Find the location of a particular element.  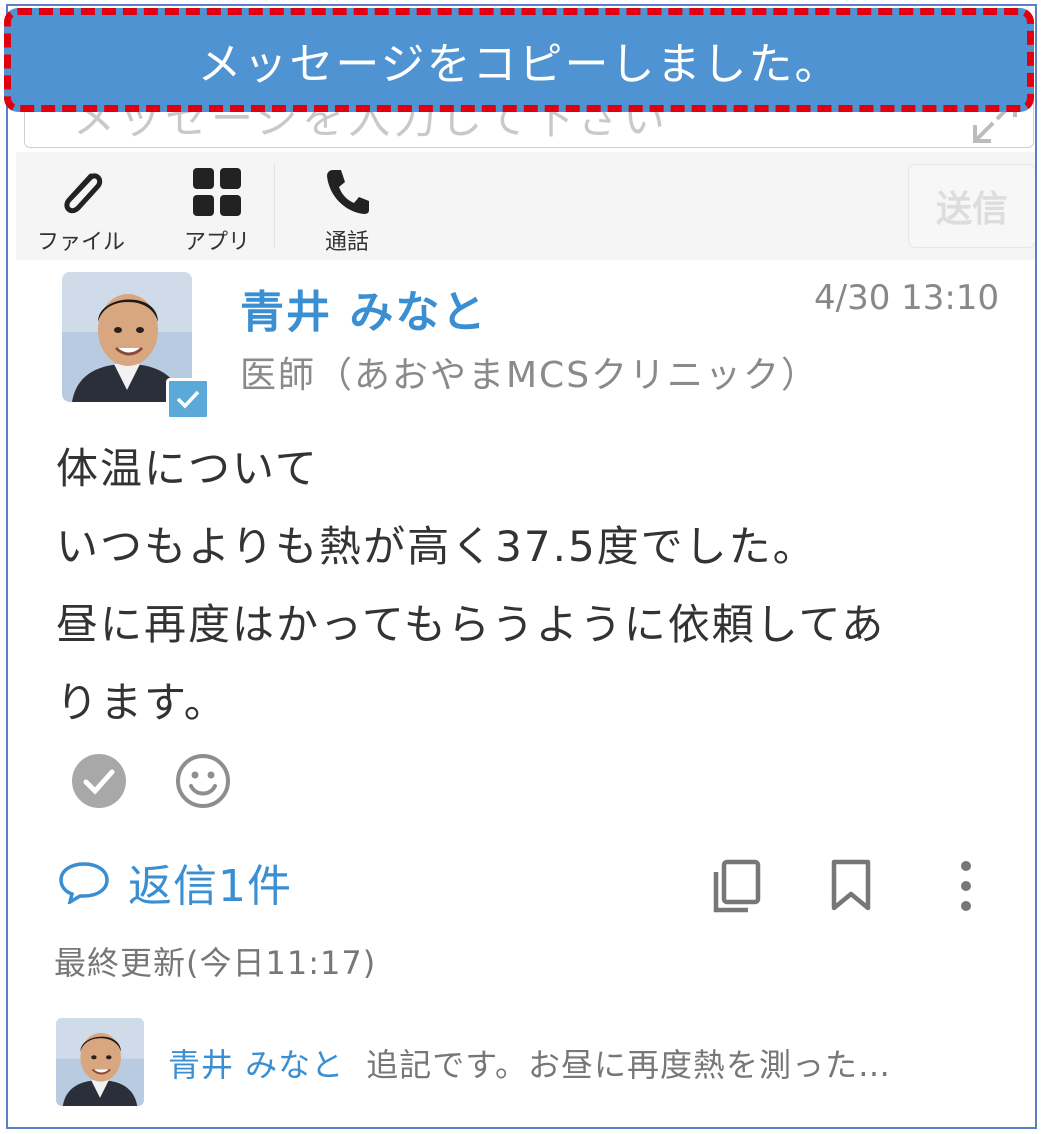

reply-avatar is located at coordinates (100, 1062).